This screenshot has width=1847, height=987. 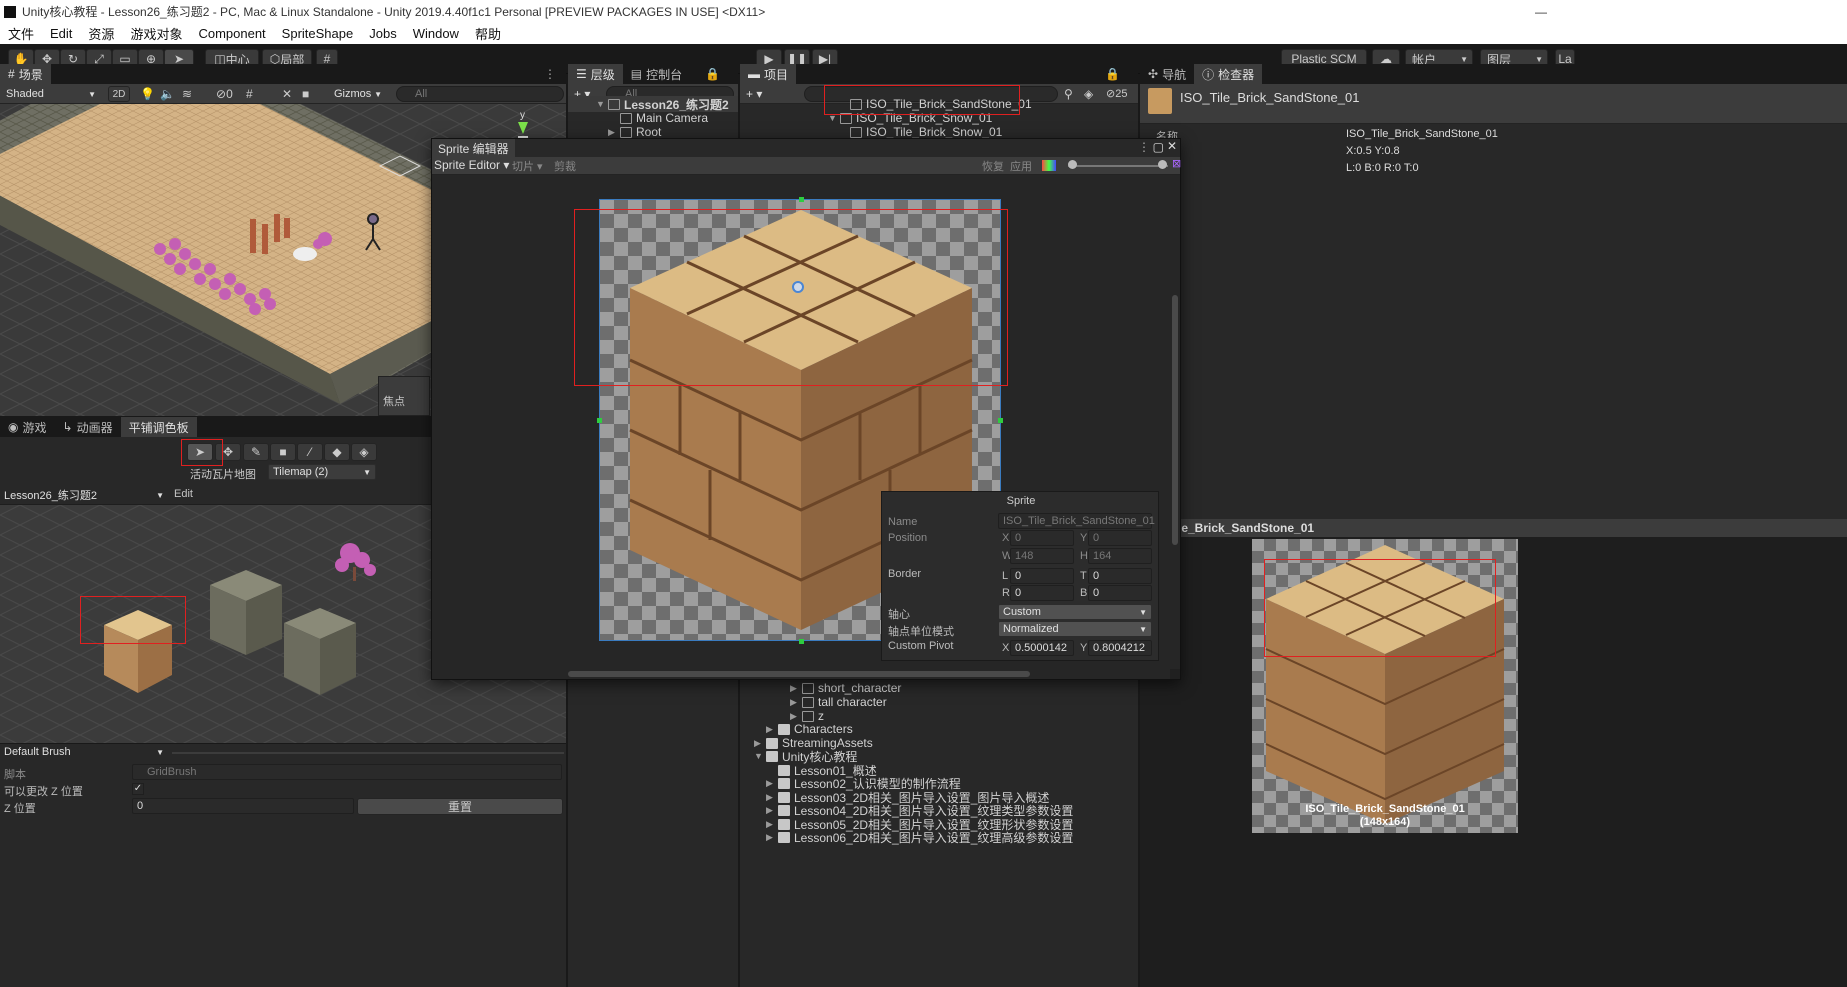 What do you see at coordinates (243, 806) in the screenshot?
I see `z-position-field: 0` at bounding box center [243, 806].